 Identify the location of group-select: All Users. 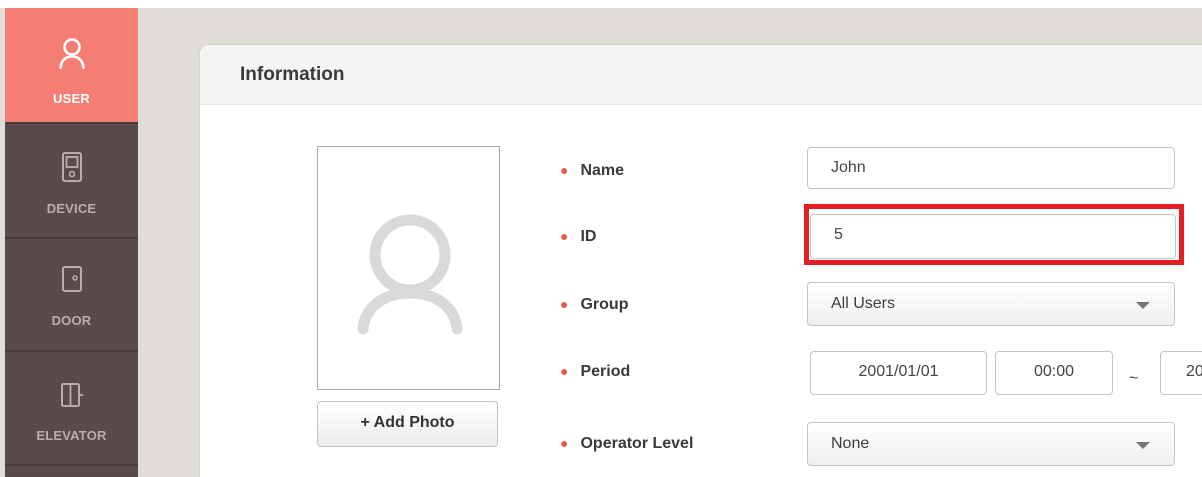
(991, 304).